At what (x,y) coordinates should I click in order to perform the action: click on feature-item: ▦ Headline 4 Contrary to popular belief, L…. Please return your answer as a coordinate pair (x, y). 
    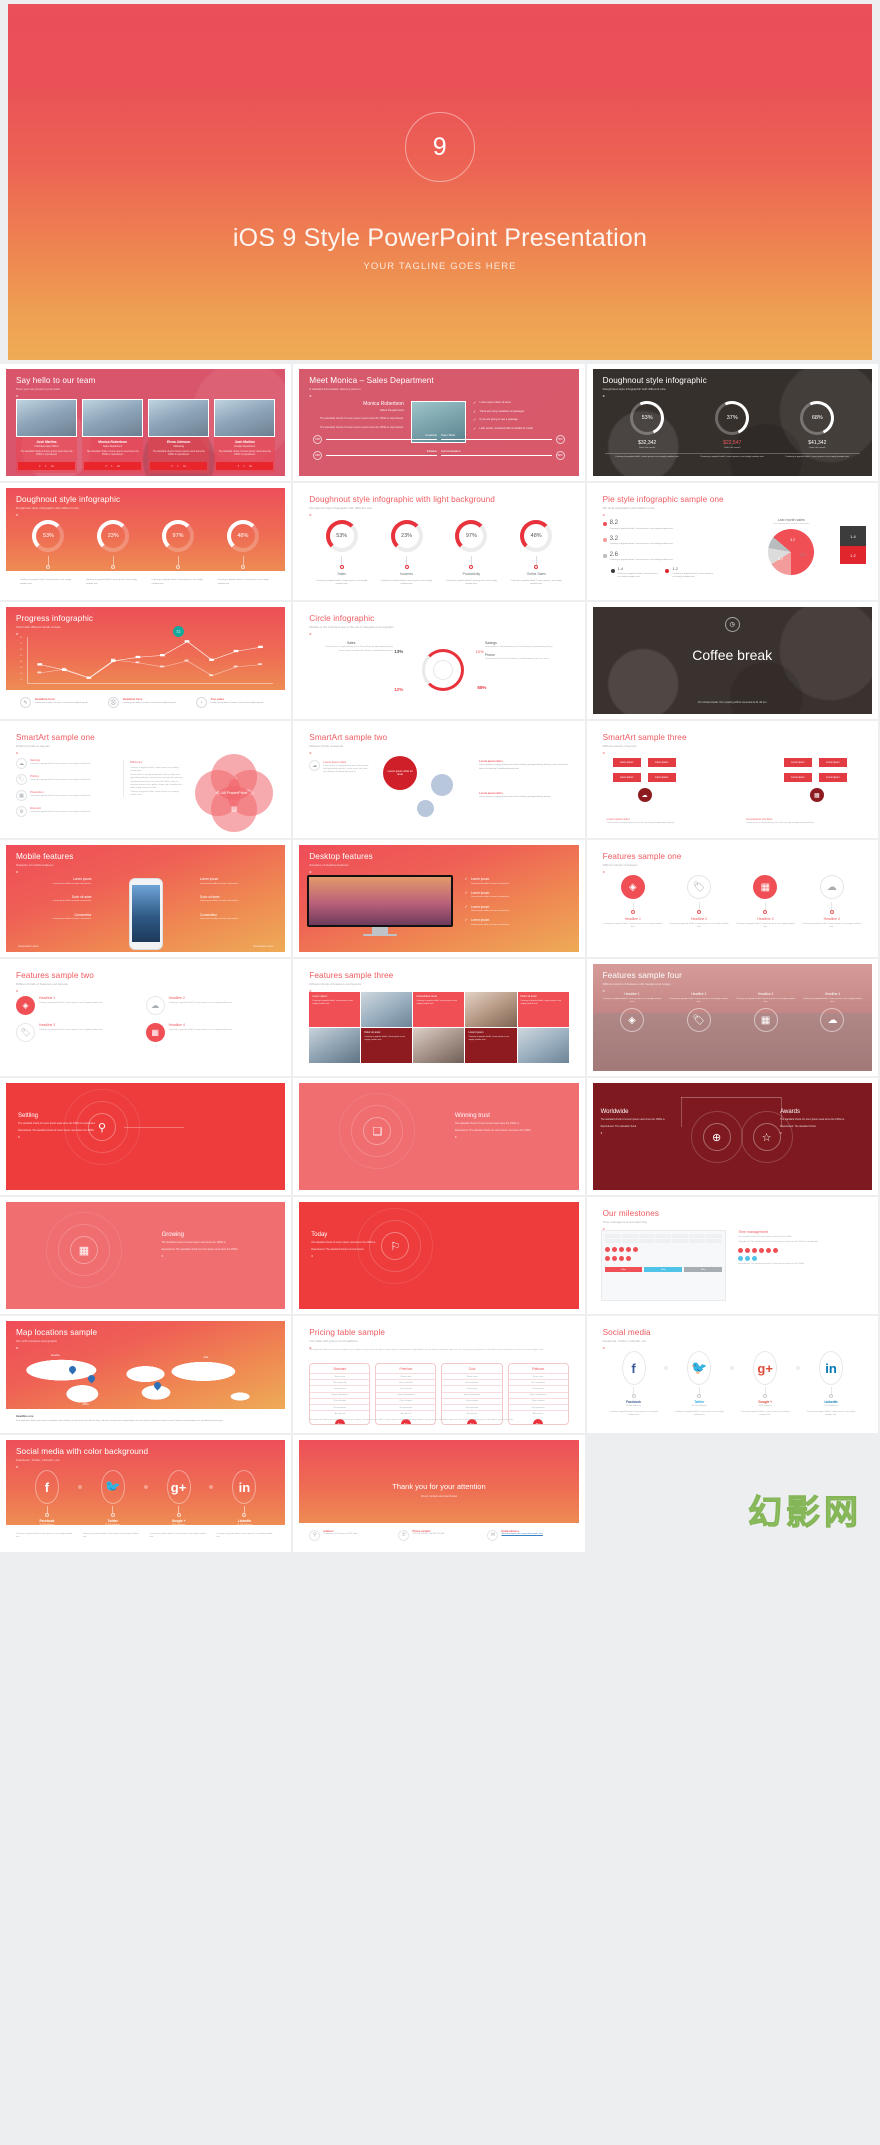
    Looking at the image, I should click on (210, 1032).